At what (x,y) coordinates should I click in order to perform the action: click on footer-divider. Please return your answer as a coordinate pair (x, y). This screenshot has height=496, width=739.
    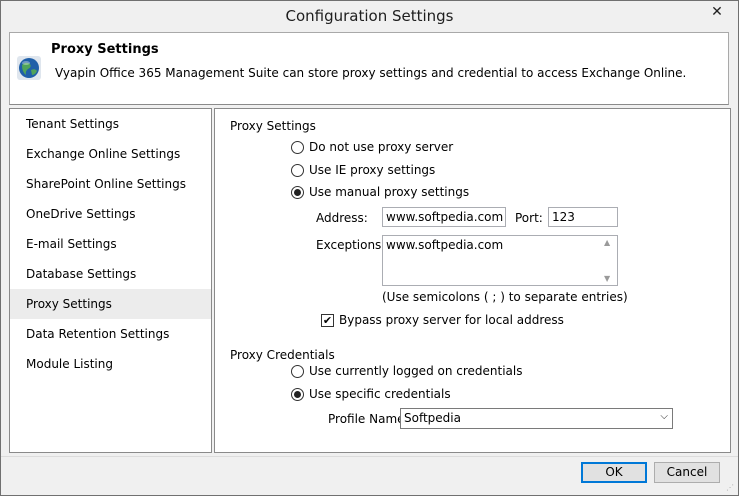
    Looking at the image, I should click on (369, 456).